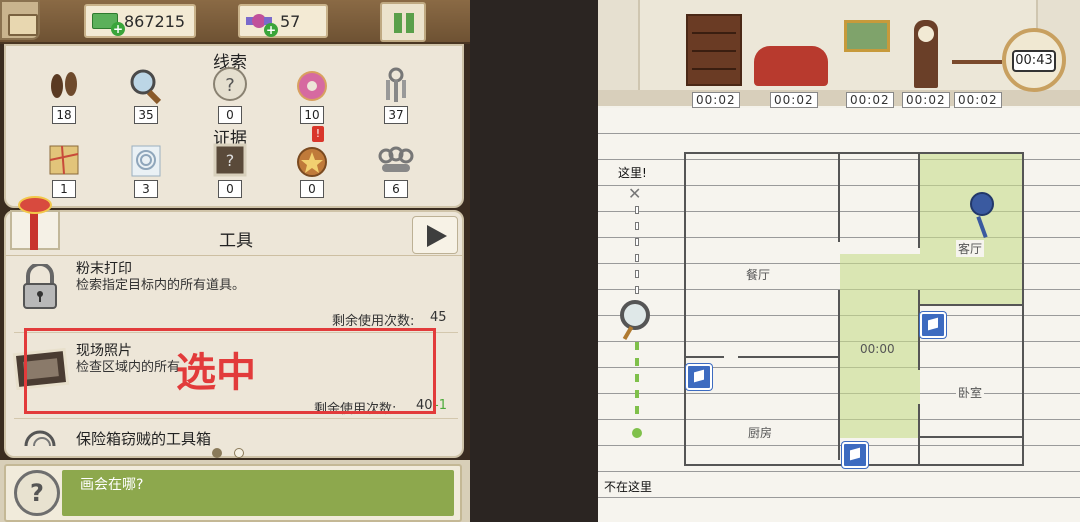  I want to click on tool-powder-print: 粉末打印 检索指定目标内的所有道具。 剩余使用次数: 45, so click(234, 292).